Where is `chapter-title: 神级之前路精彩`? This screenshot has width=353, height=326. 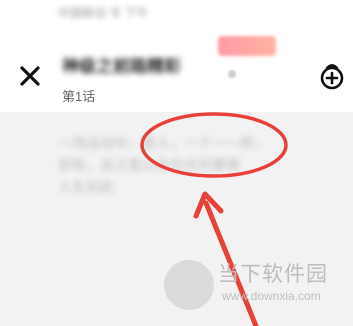 chapter-title: 神级之前路精彩 is located at coordinates (121, 66).